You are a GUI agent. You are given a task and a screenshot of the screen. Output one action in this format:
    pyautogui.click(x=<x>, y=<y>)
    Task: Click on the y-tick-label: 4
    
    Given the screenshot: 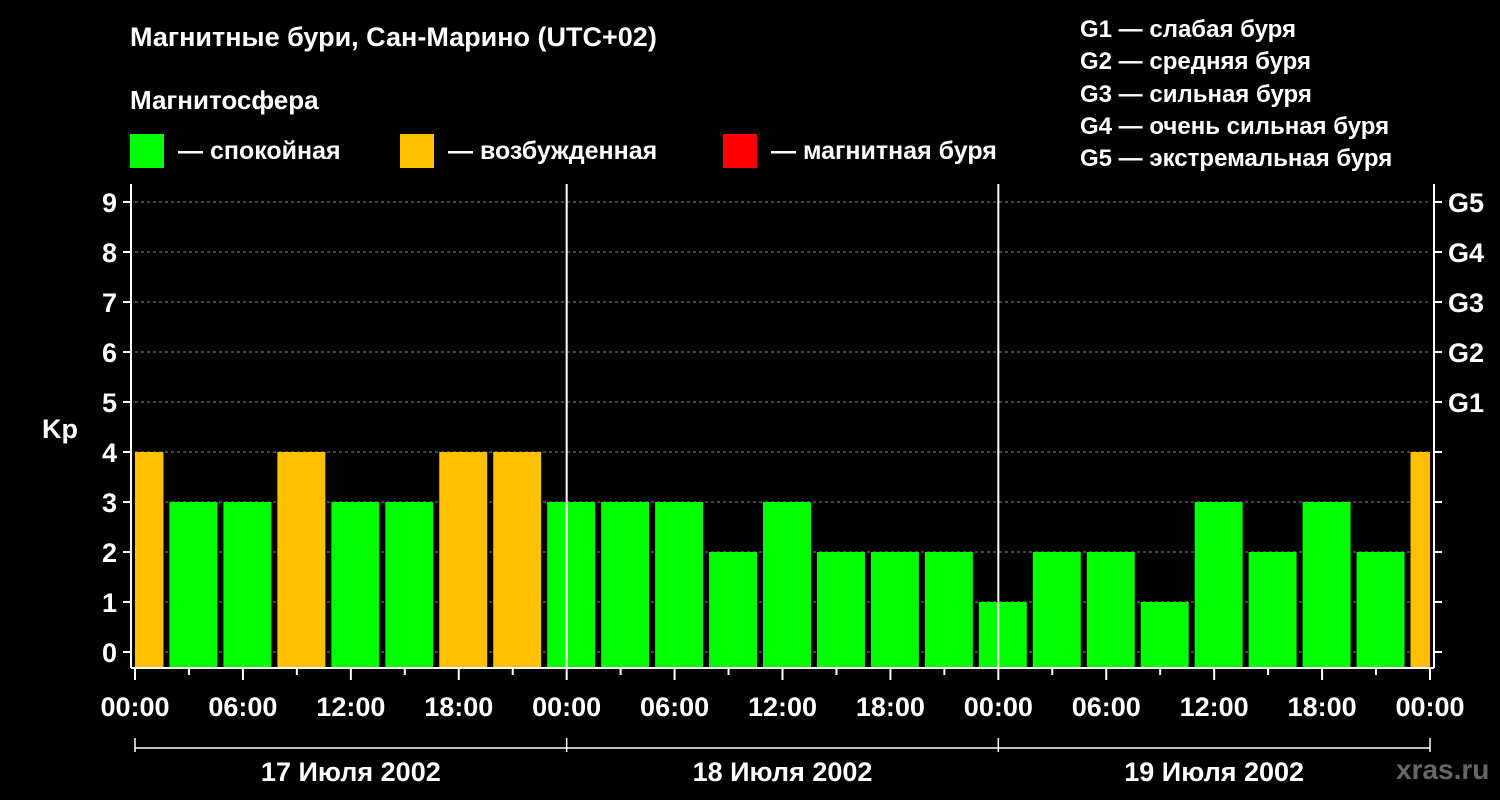 What is the action you would take?
    pyautogui.click(x=109, y=453)
    